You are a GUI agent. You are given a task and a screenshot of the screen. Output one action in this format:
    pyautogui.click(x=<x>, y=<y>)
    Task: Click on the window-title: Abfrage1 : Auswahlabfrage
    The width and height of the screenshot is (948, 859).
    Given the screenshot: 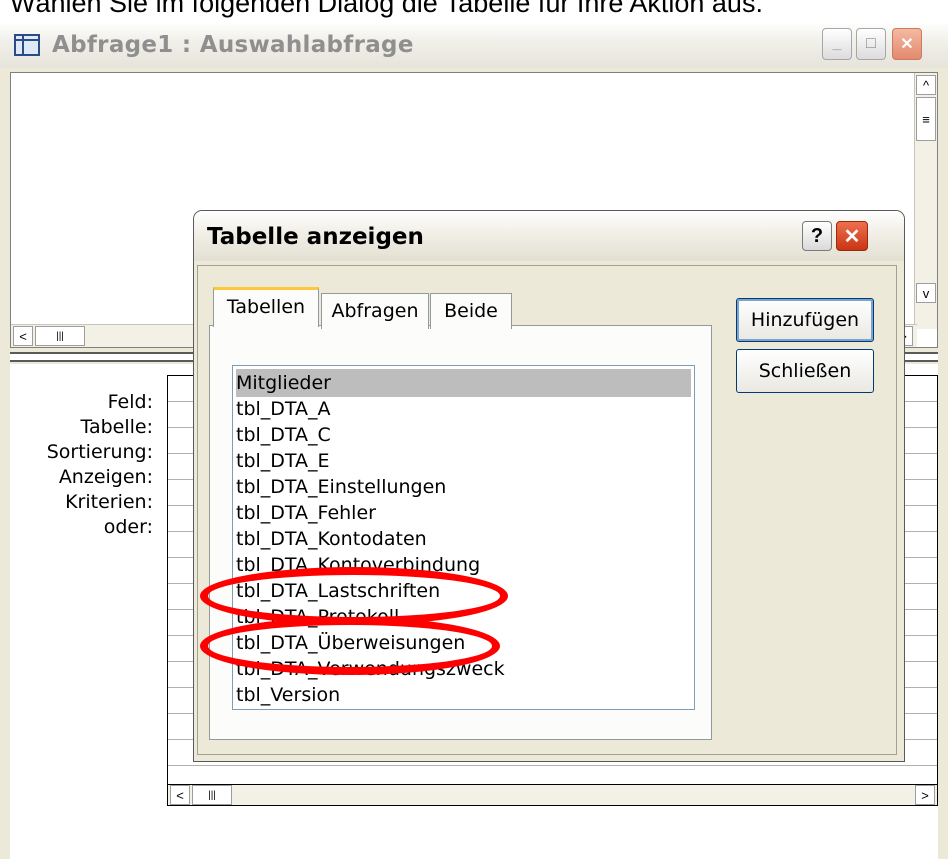 What is the action you would take?
    pyautogui.click(x=233, y=45)
    